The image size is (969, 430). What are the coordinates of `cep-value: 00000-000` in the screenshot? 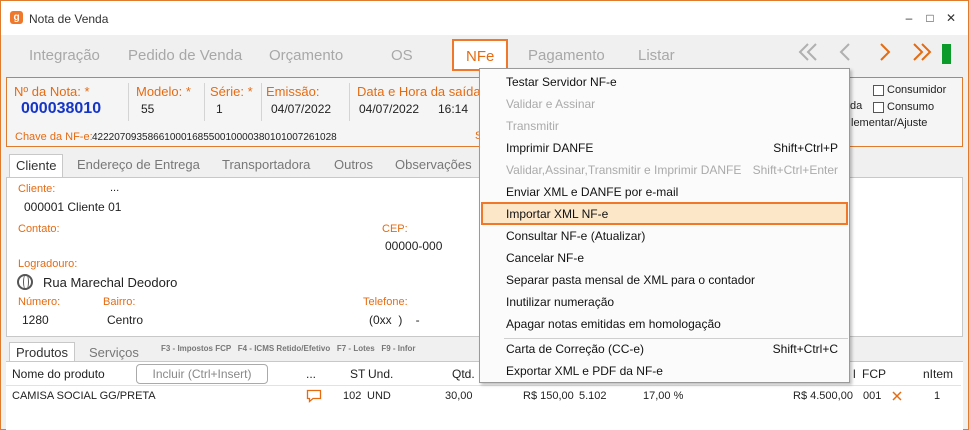 It's located at (413, 246).